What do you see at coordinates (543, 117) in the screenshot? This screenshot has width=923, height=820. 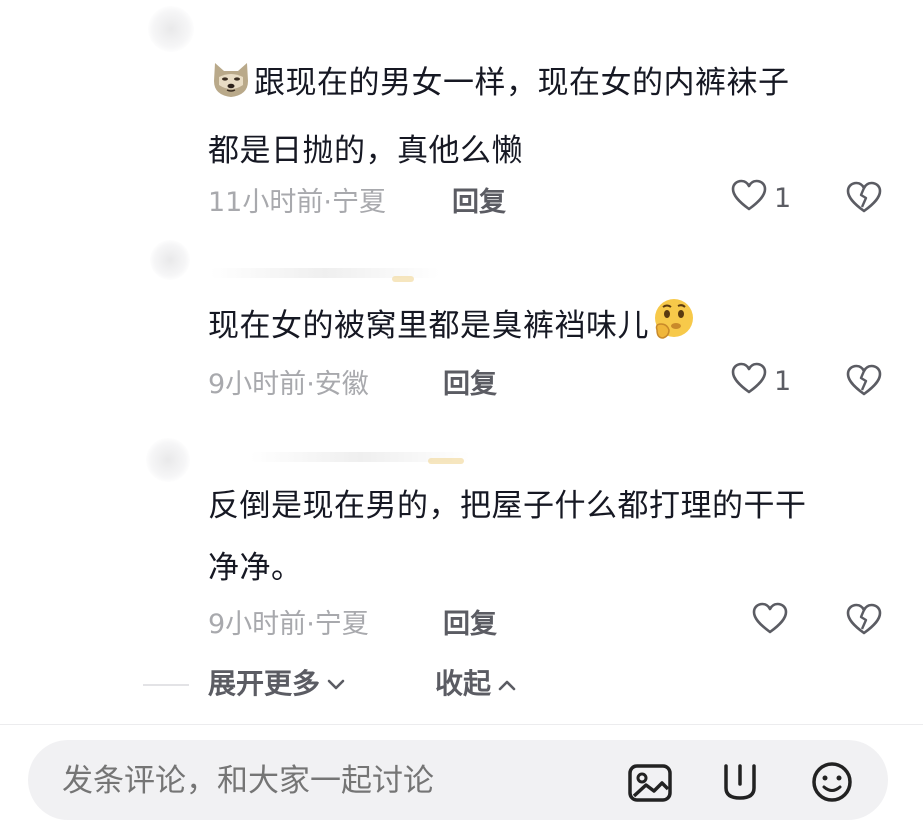 I see `comment-text: 跟现在的男女一样，现在女的内裤袜子 都是日抛的，真他么懒` at bounding box center [543, 117].